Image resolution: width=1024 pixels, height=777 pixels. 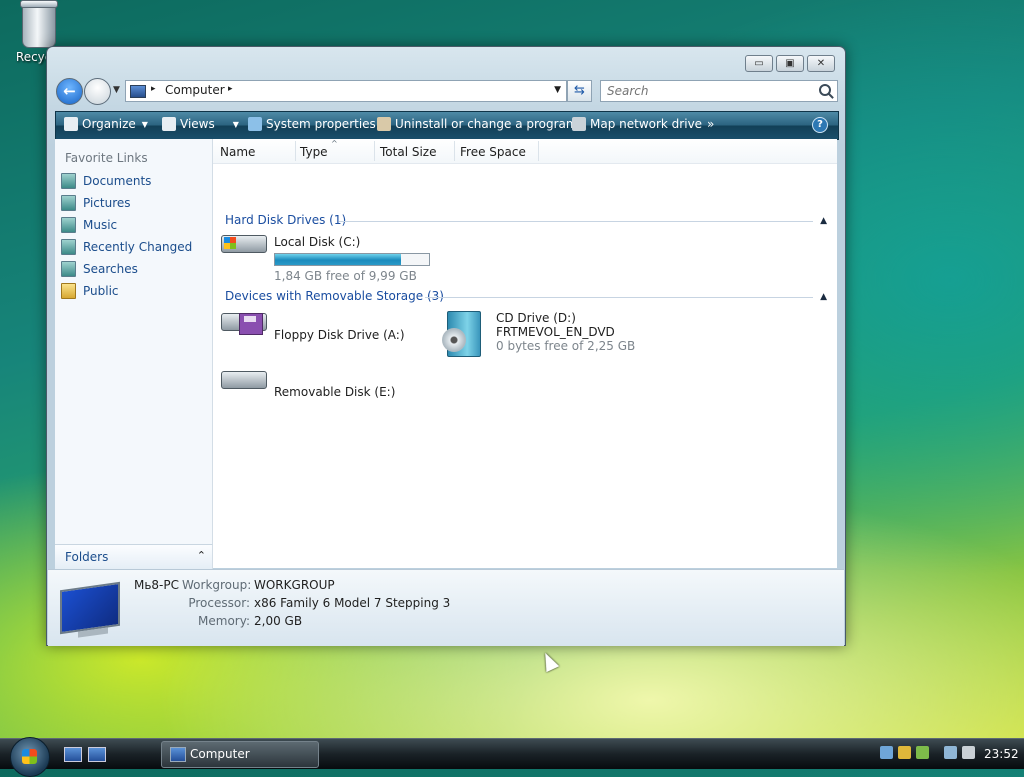 I want to click on music-icon, so click(x=68, y=225).